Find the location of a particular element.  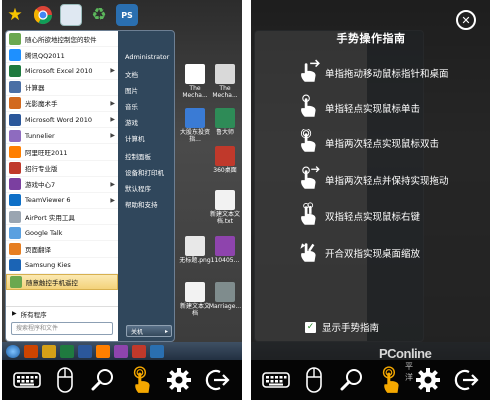

word-icon is located at coordinates (15, 119).